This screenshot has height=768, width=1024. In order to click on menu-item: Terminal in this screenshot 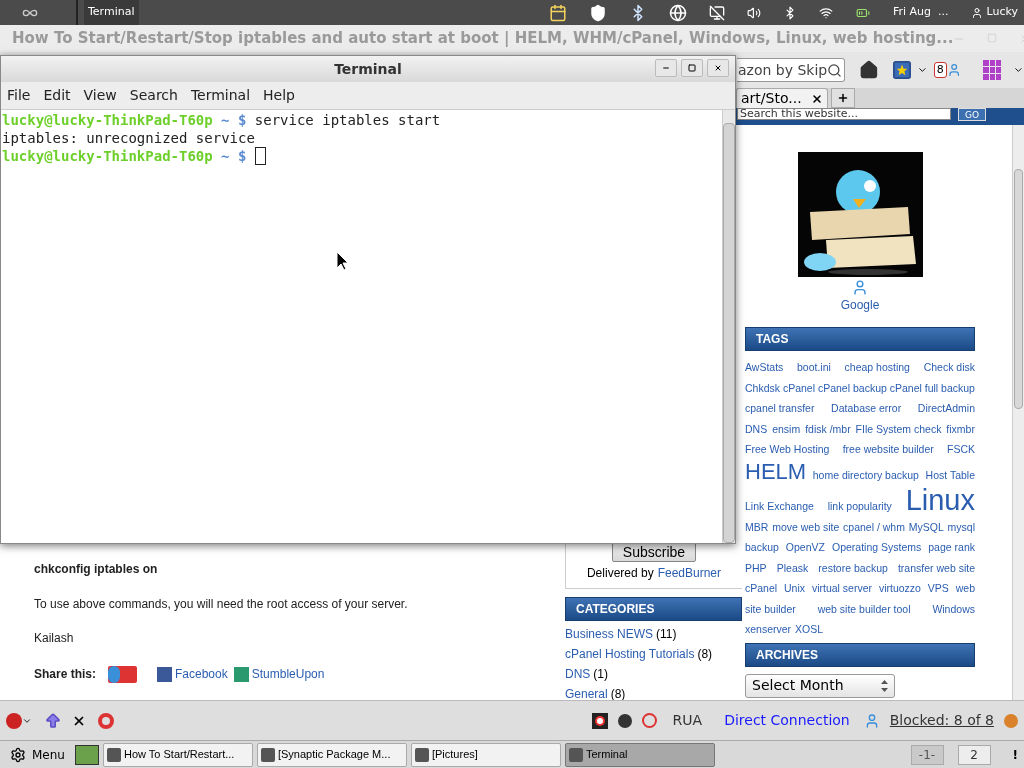, I will do `click(220, 95)`.